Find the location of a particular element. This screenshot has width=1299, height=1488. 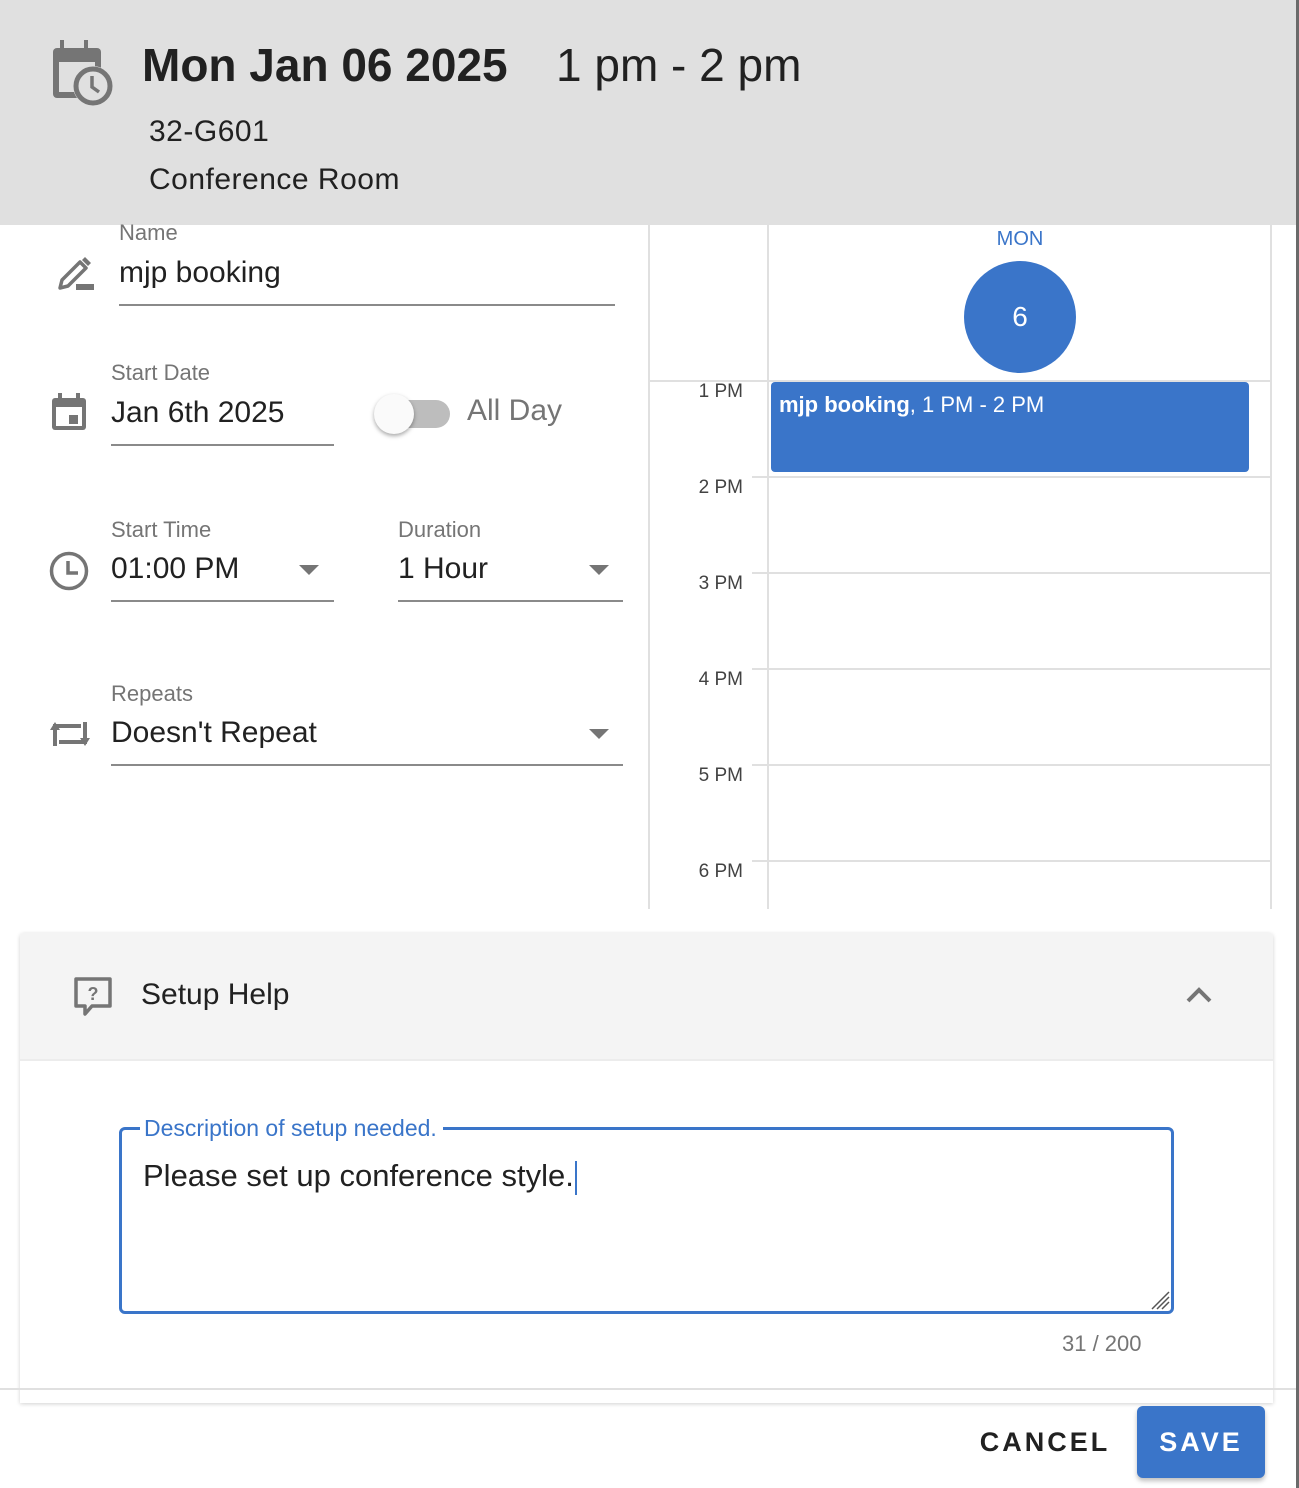

resize-handle-icon is located at coordinates (1159, 1299).